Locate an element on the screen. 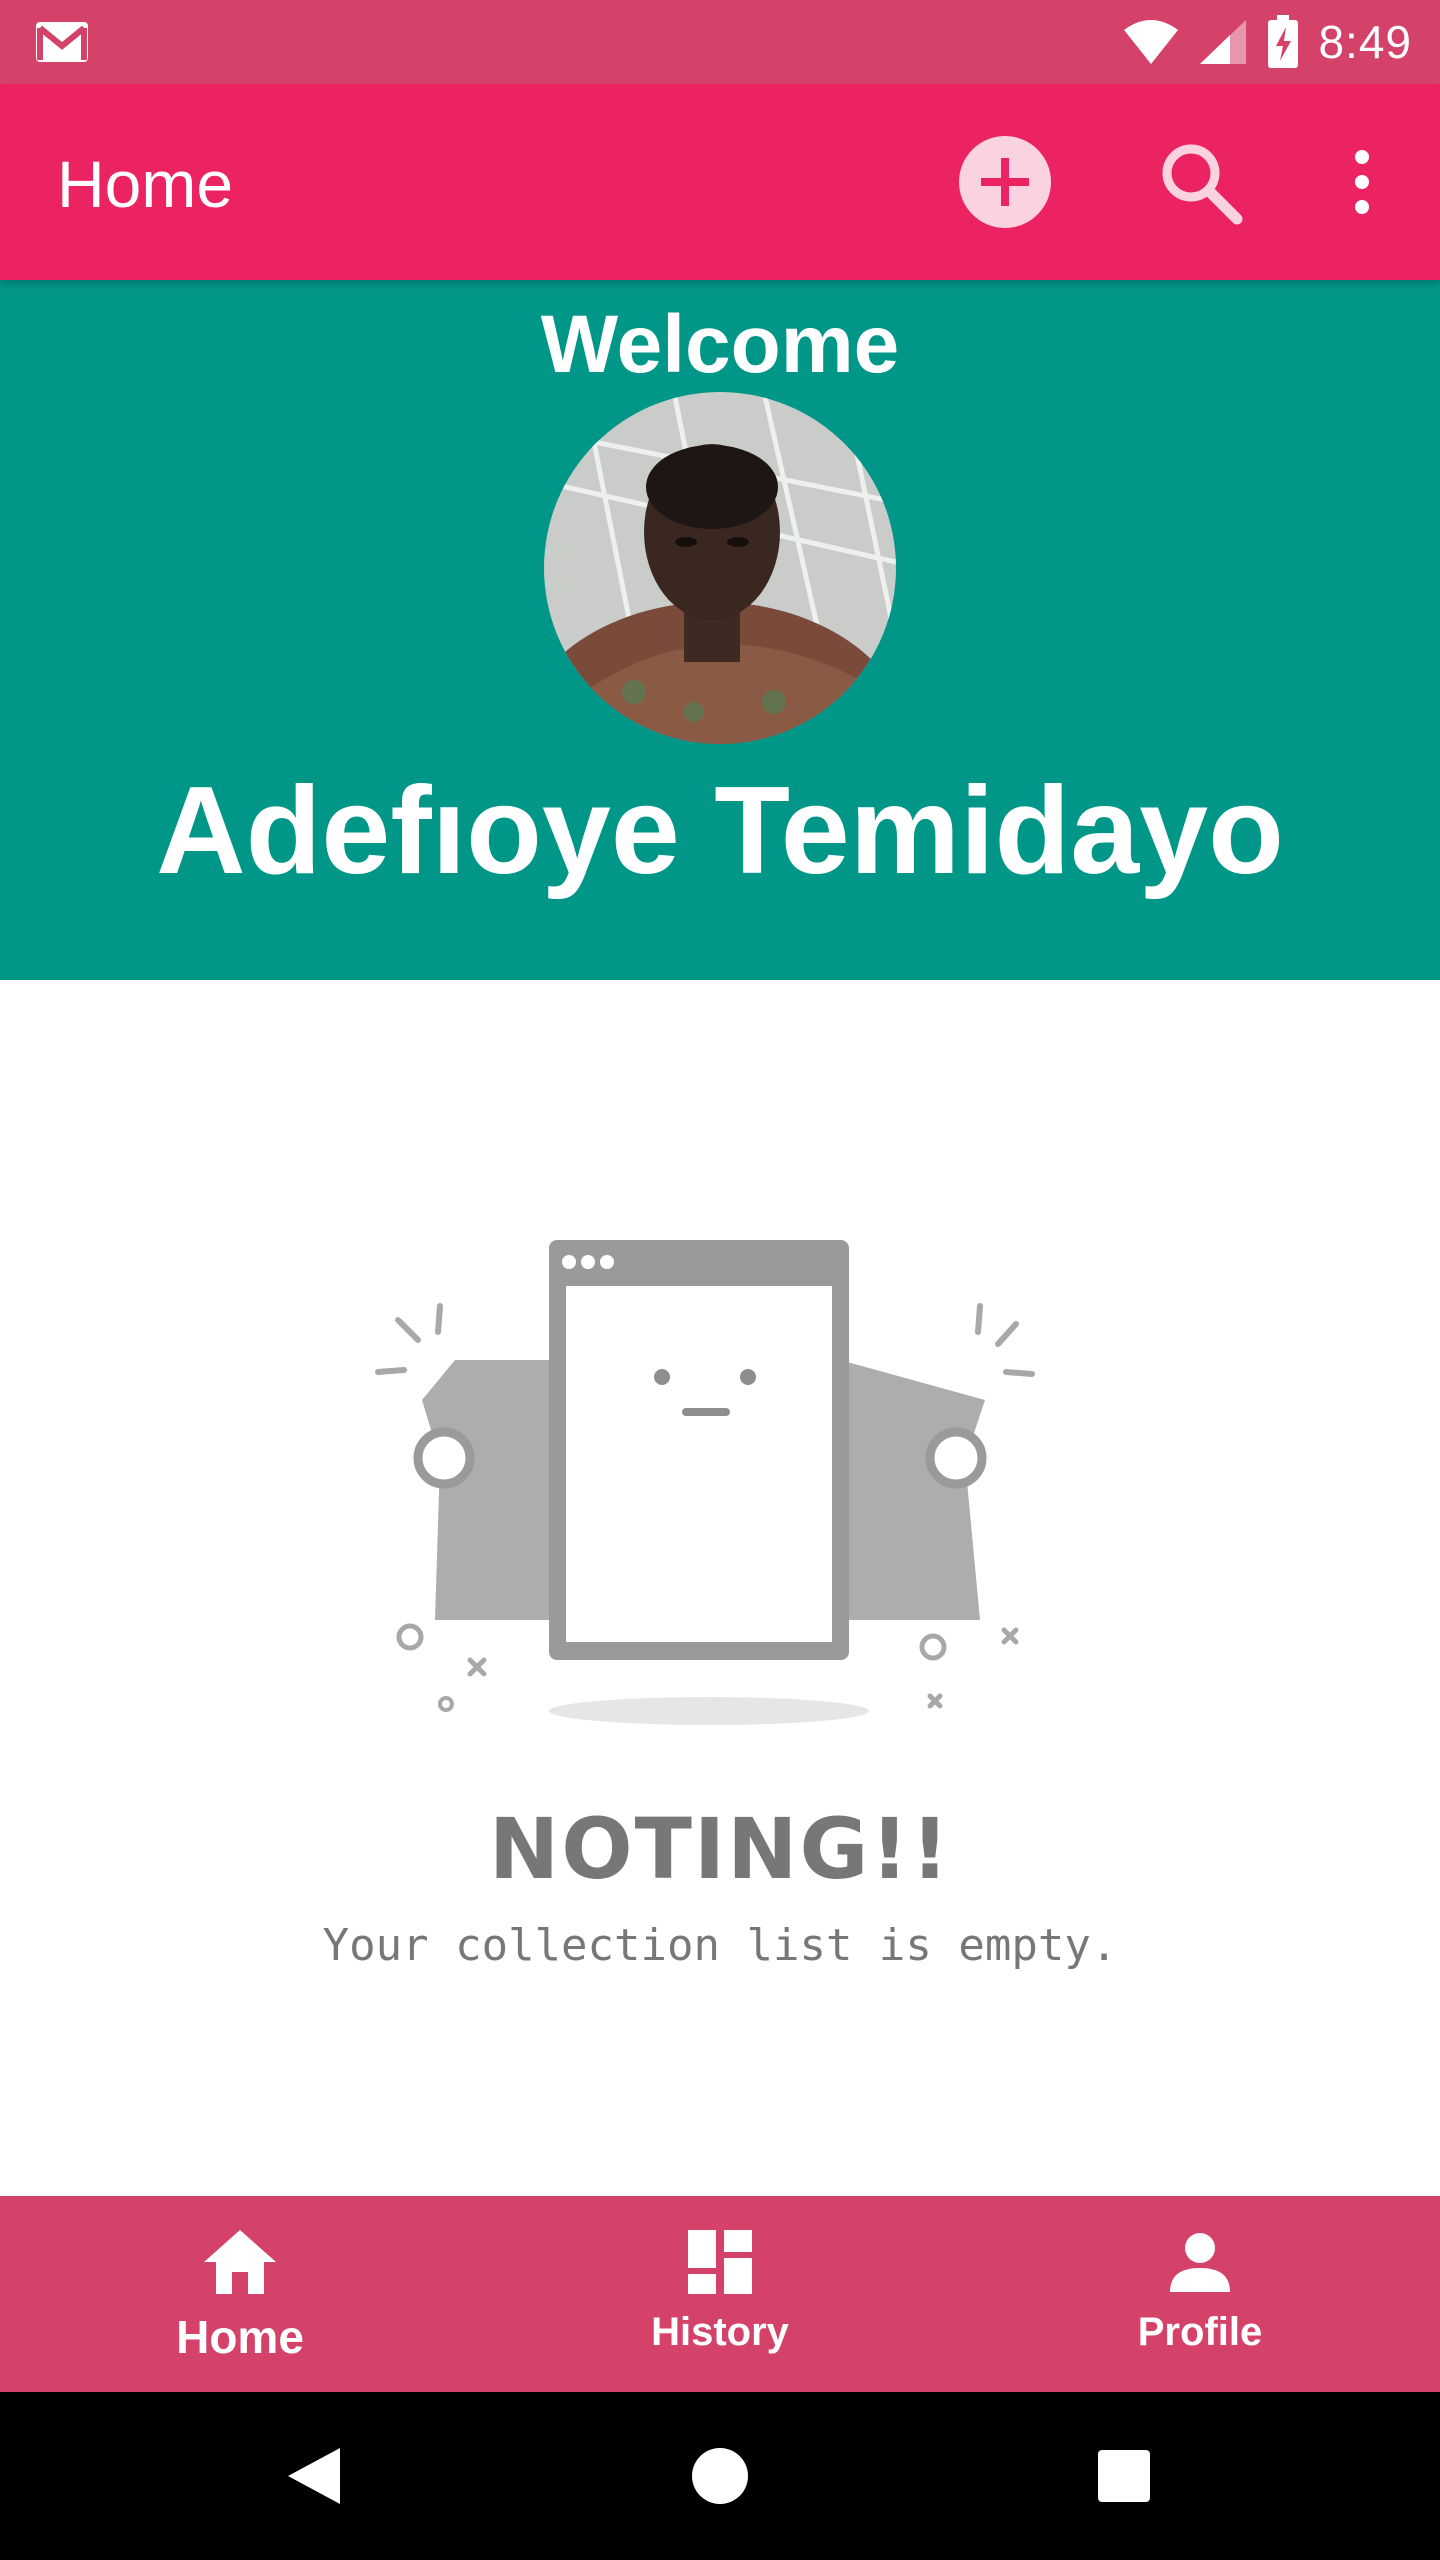  search-icon is located at coordinates (1202, 184).